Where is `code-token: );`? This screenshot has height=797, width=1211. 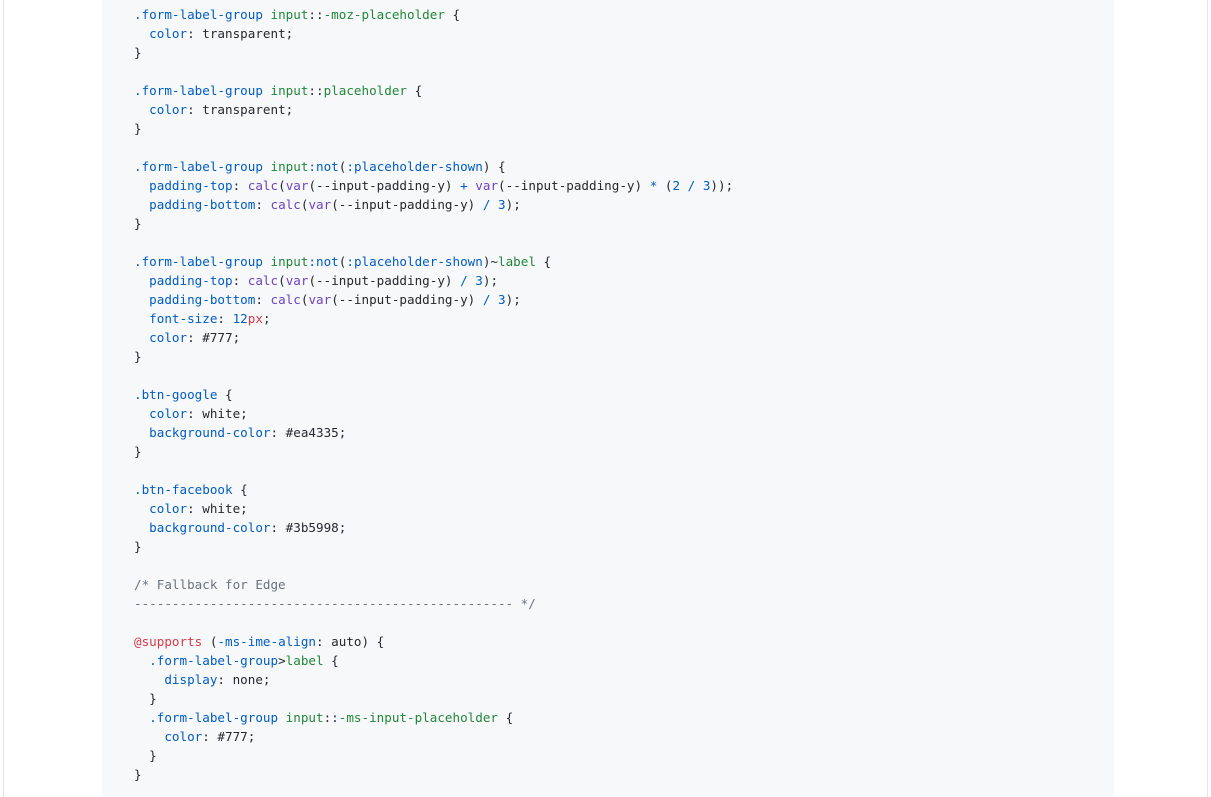
code-token: ); is located at coordinates (513, 204).